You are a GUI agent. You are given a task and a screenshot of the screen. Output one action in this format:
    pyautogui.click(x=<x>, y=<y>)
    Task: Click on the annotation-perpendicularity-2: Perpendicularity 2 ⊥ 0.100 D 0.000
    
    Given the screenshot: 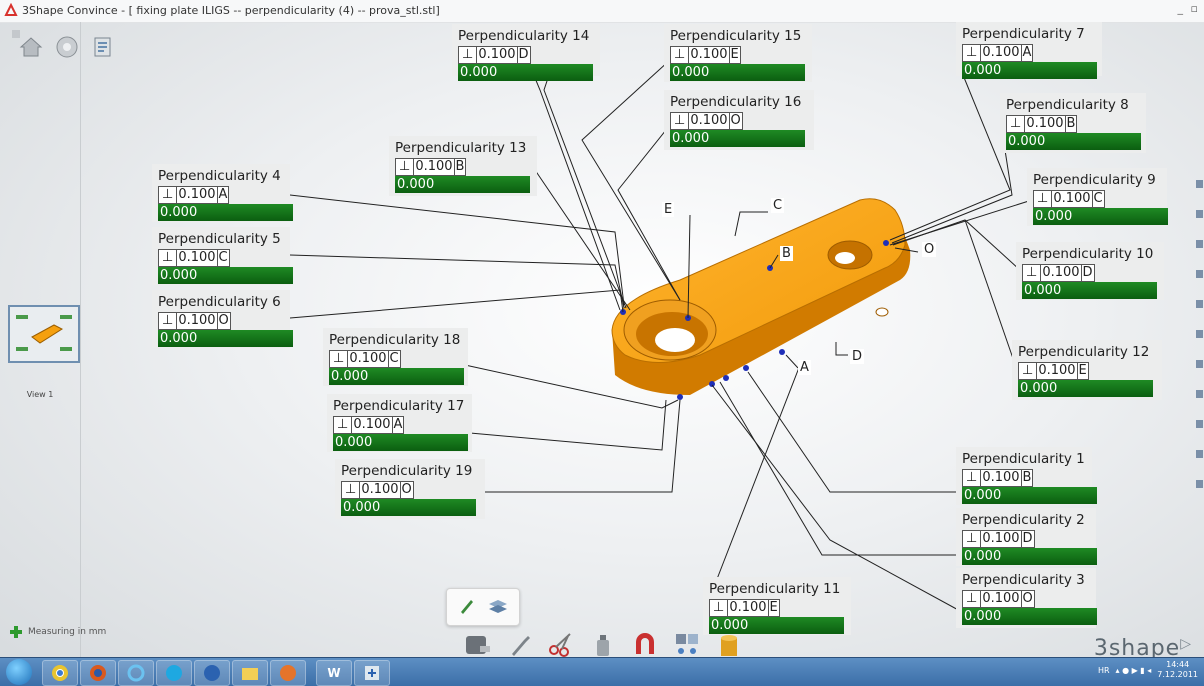 What is the action you would take?
    pyautogui.click(x=1026, y=537)
    